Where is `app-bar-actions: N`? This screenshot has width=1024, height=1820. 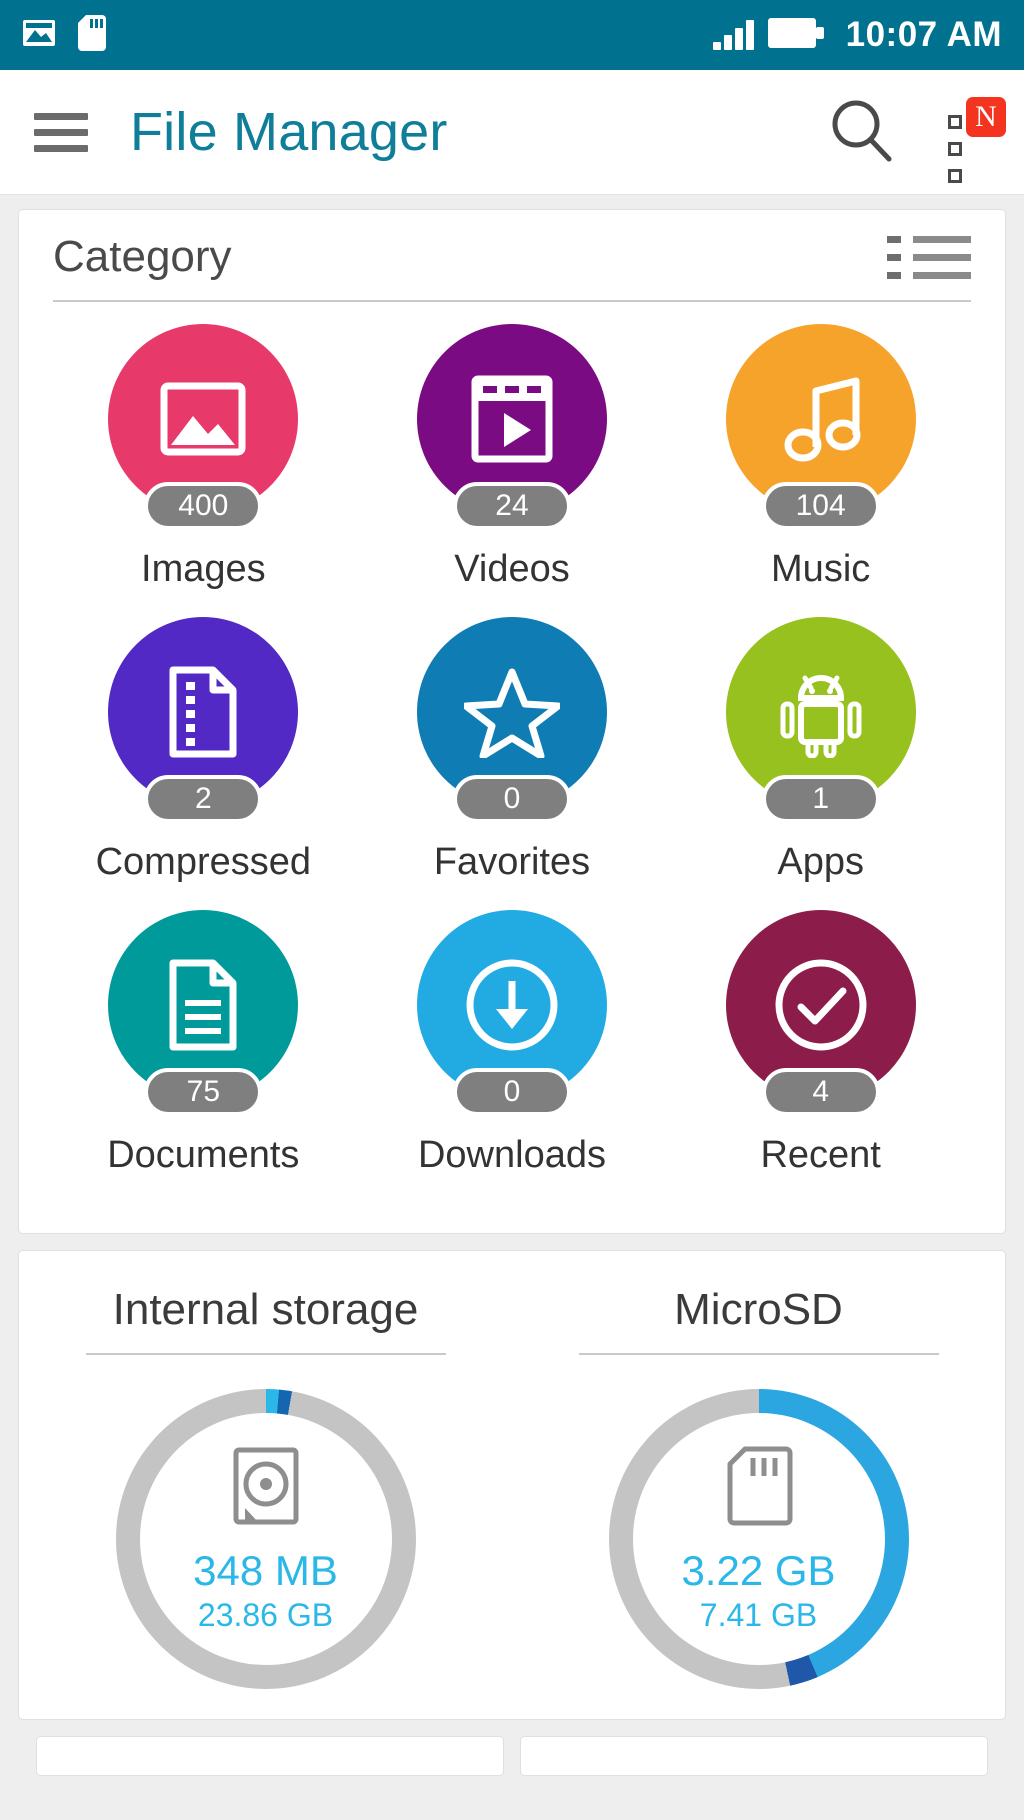 app-bar-actions: N is located at coordinates (916, 139).